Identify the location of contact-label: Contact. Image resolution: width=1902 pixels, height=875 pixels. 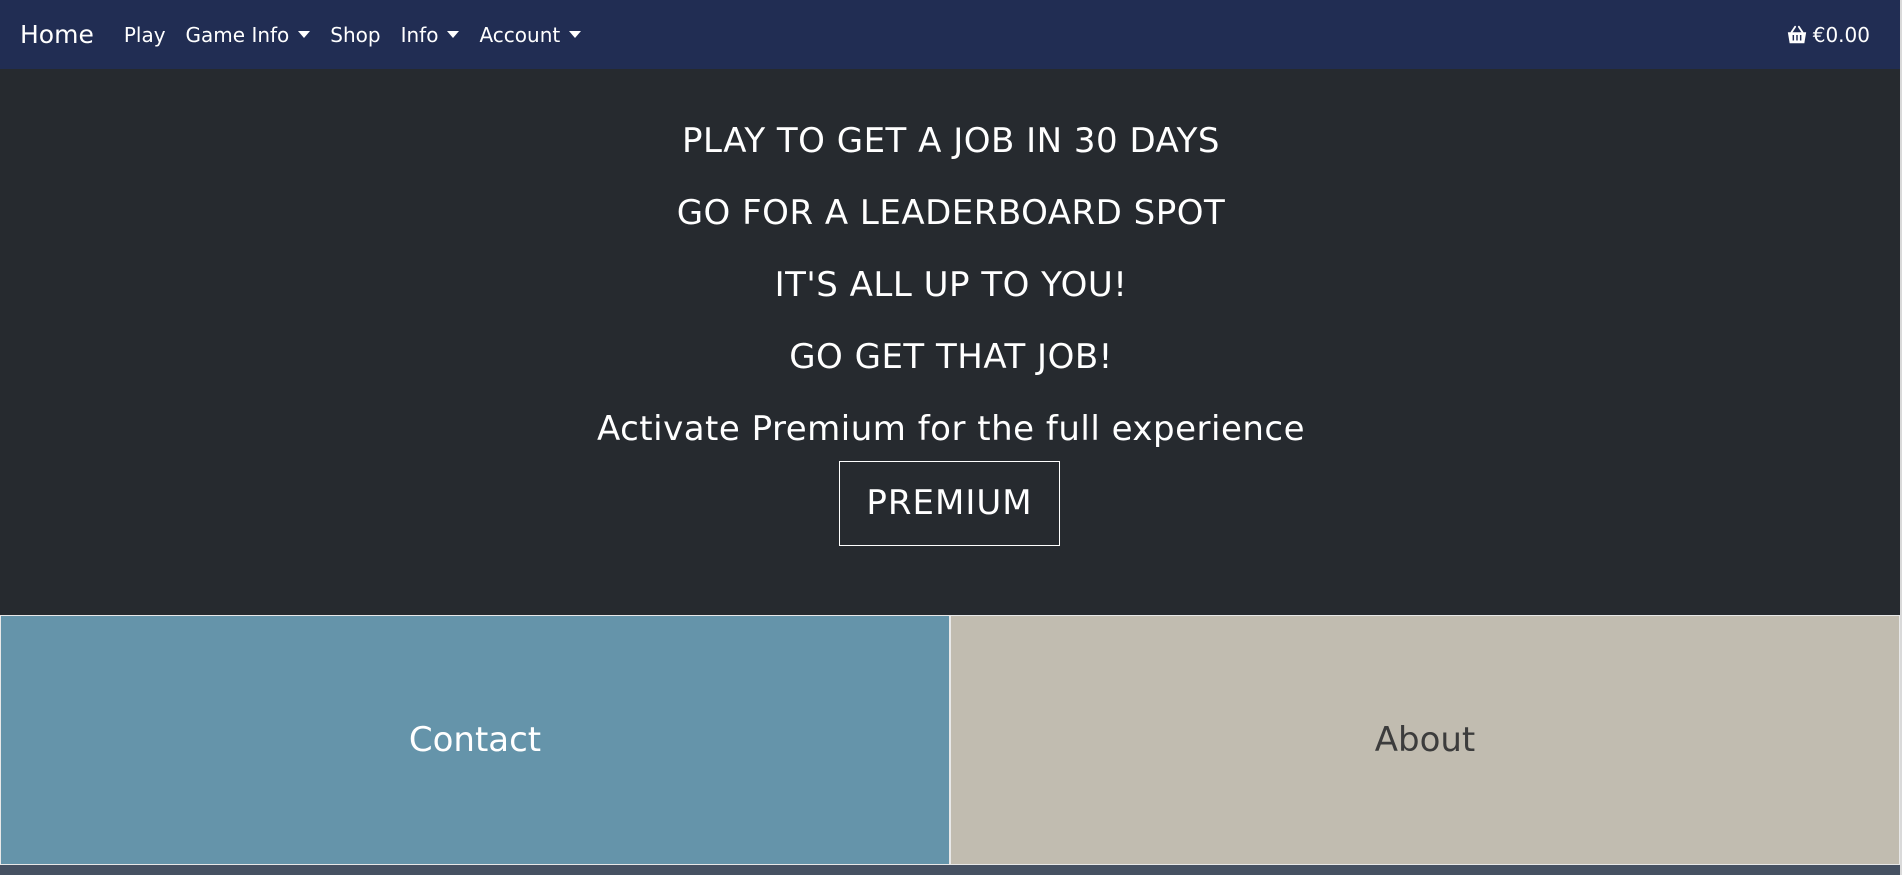
(475, 740).